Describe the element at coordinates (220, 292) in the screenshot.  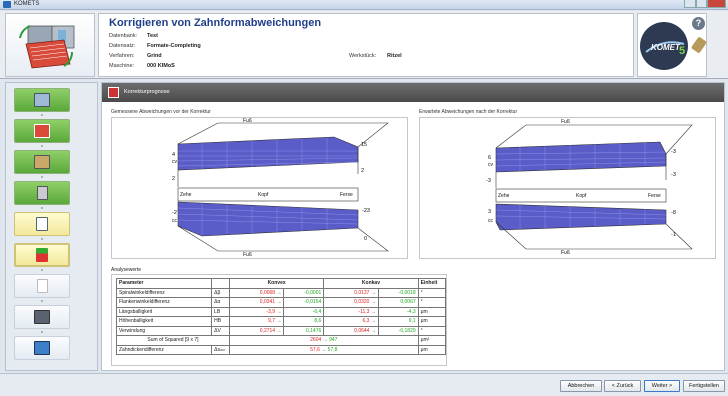
I see `symbol-cell: Δβ` at that location.